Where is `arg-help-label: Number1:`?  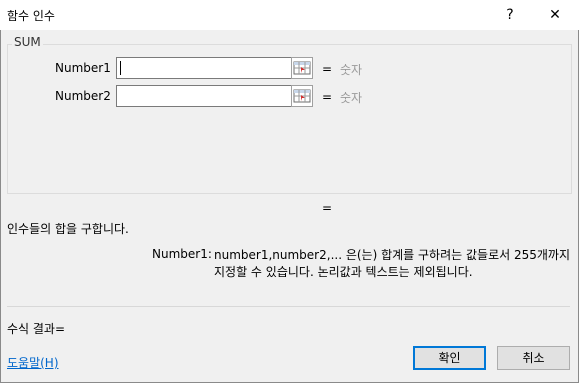
arg-help-label: Number1: is located at coordinates (182, 254).